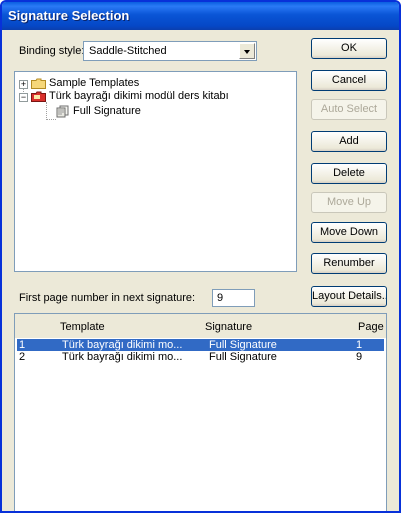 This screenshot has height=517, width=405. Describe the element at coordinates (107, 111) in the screenshot. I see `tree-item-label: Full Signature` at that location.